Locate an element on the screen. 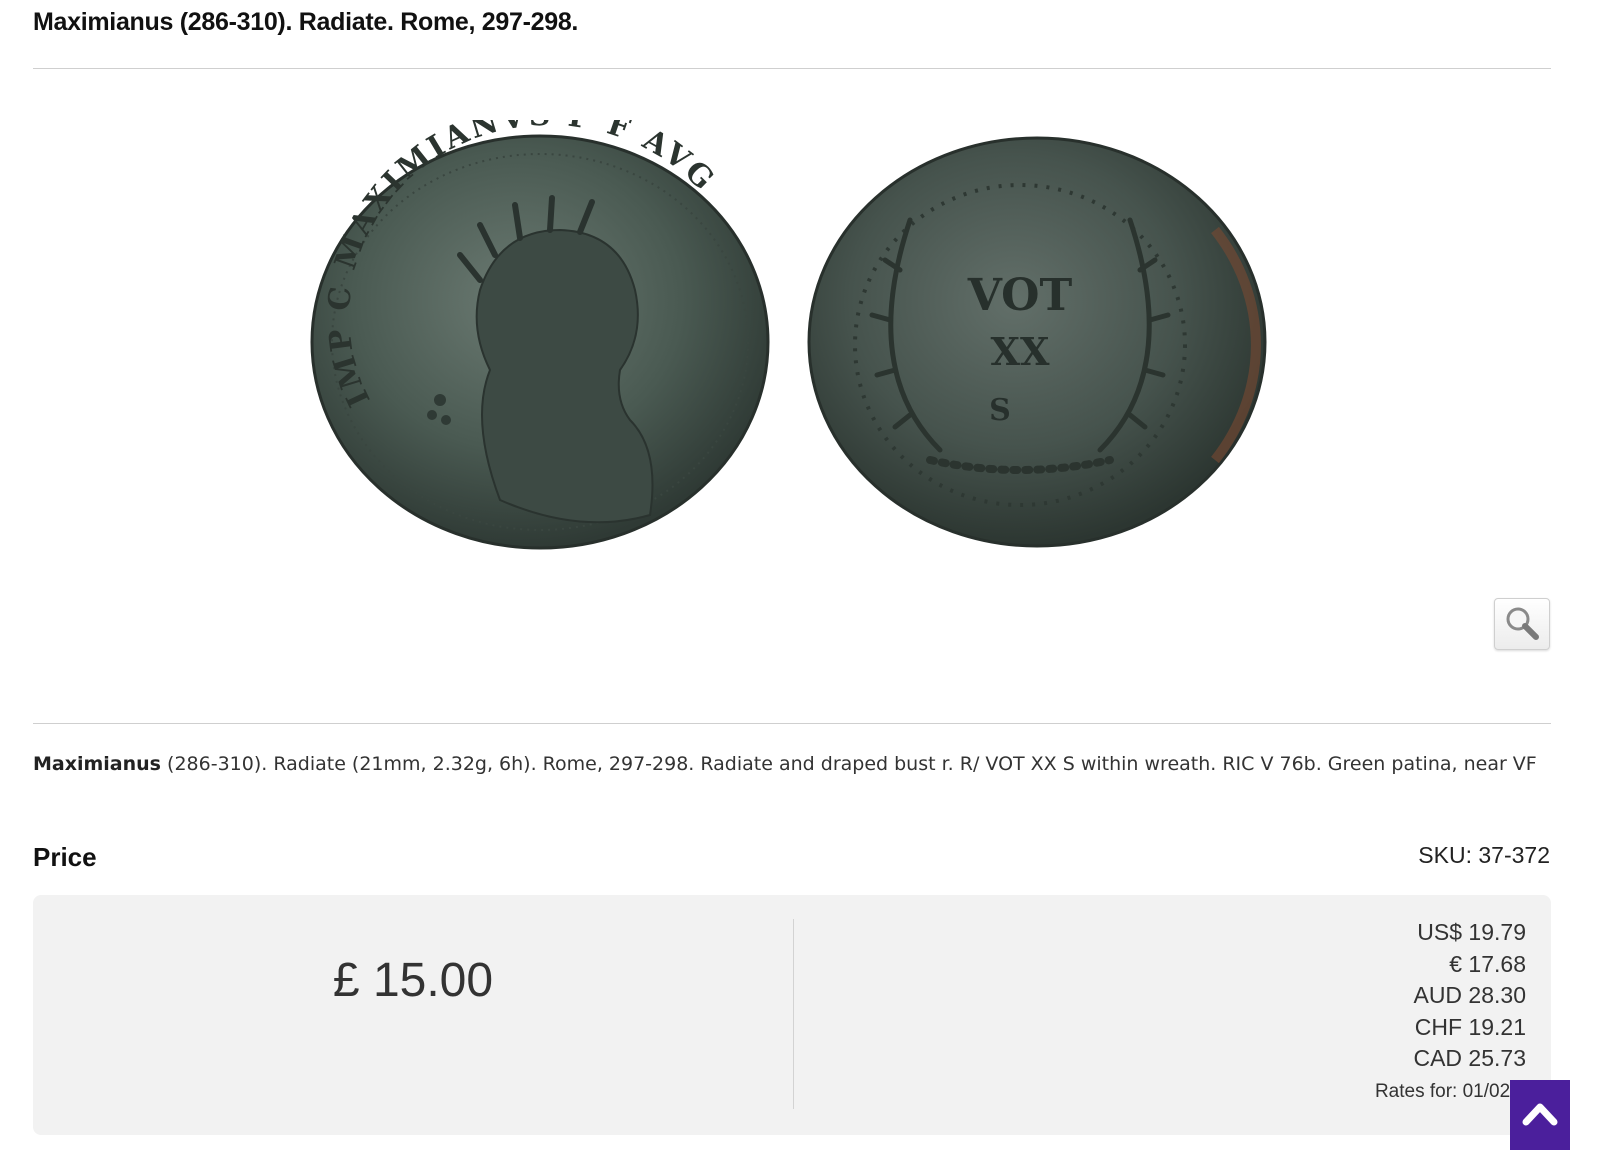 Image resolution: width=1600 pixels, height=1170 pixels. coin-obverse: IMP C MAXIMIANVS P F AVG is located at coordinates (540, 324).